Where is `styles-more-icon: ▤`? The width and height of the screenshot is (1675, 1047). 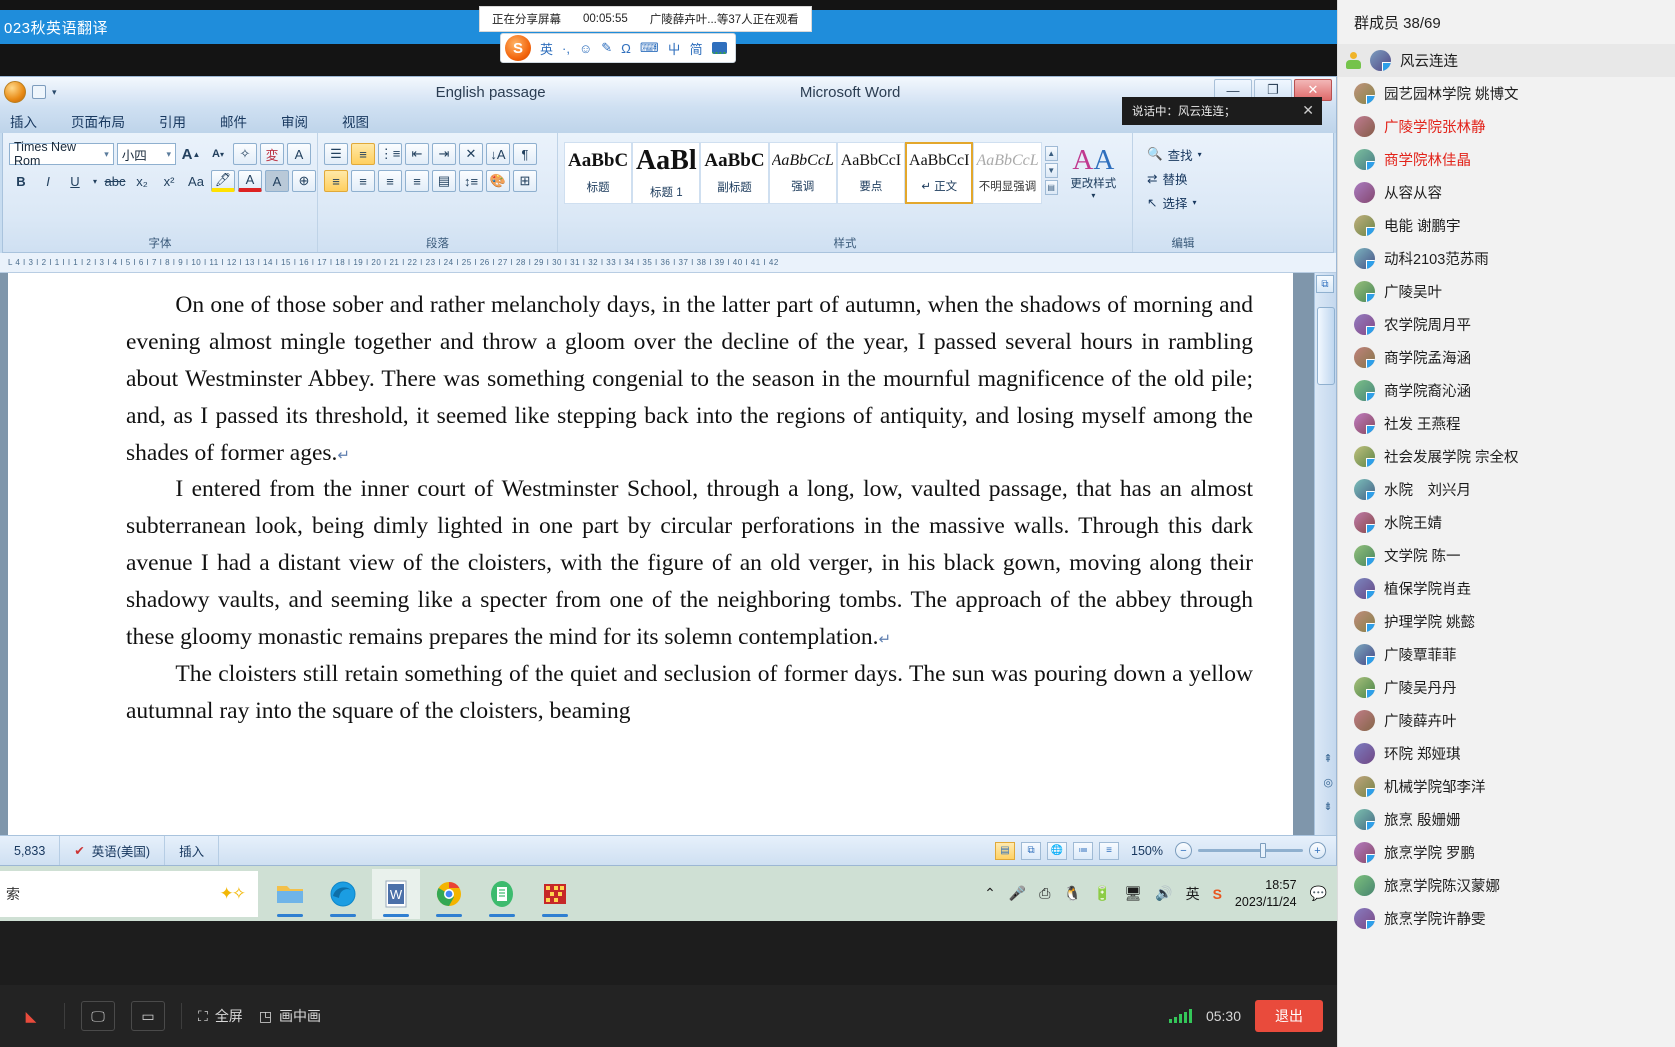
styles-more-icon: ▤ is located at coordinates (1051, 187).